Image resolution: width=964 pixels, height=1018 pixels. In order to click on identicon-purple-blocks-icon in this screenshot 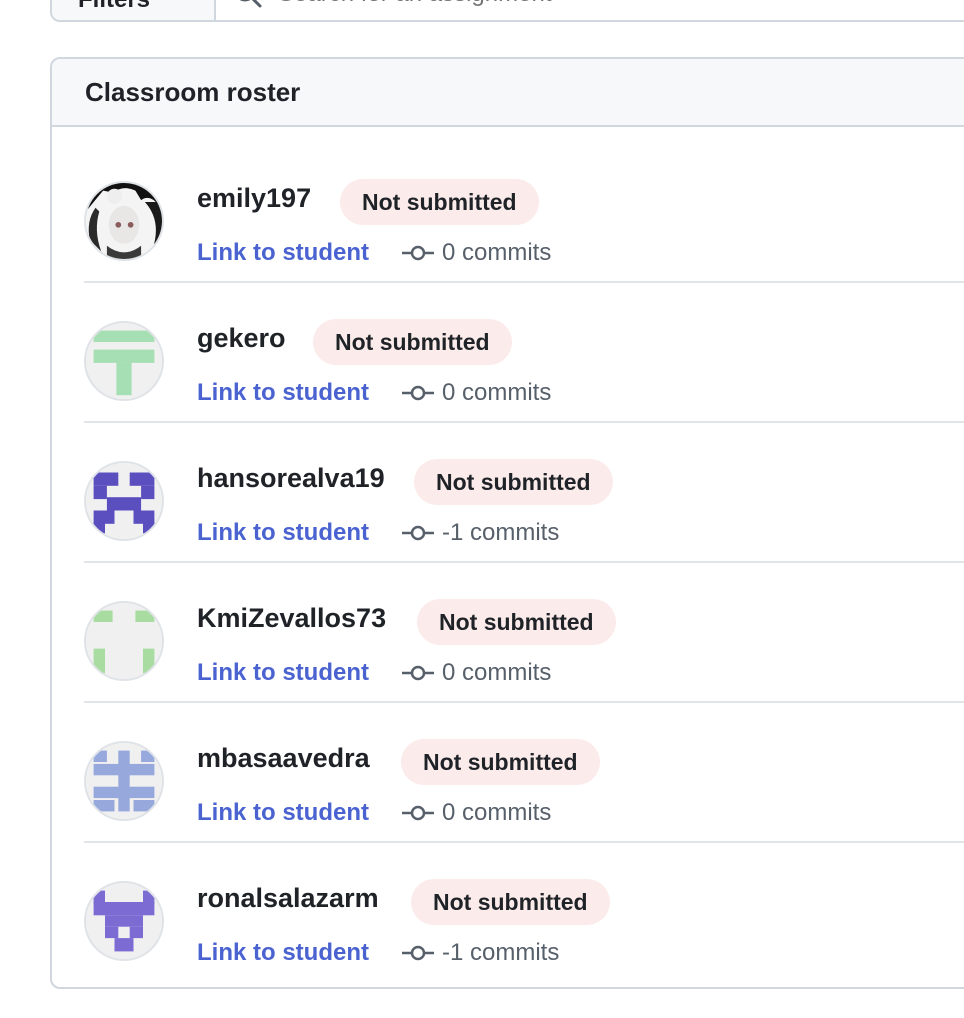, I will do `click(124, 501)`.